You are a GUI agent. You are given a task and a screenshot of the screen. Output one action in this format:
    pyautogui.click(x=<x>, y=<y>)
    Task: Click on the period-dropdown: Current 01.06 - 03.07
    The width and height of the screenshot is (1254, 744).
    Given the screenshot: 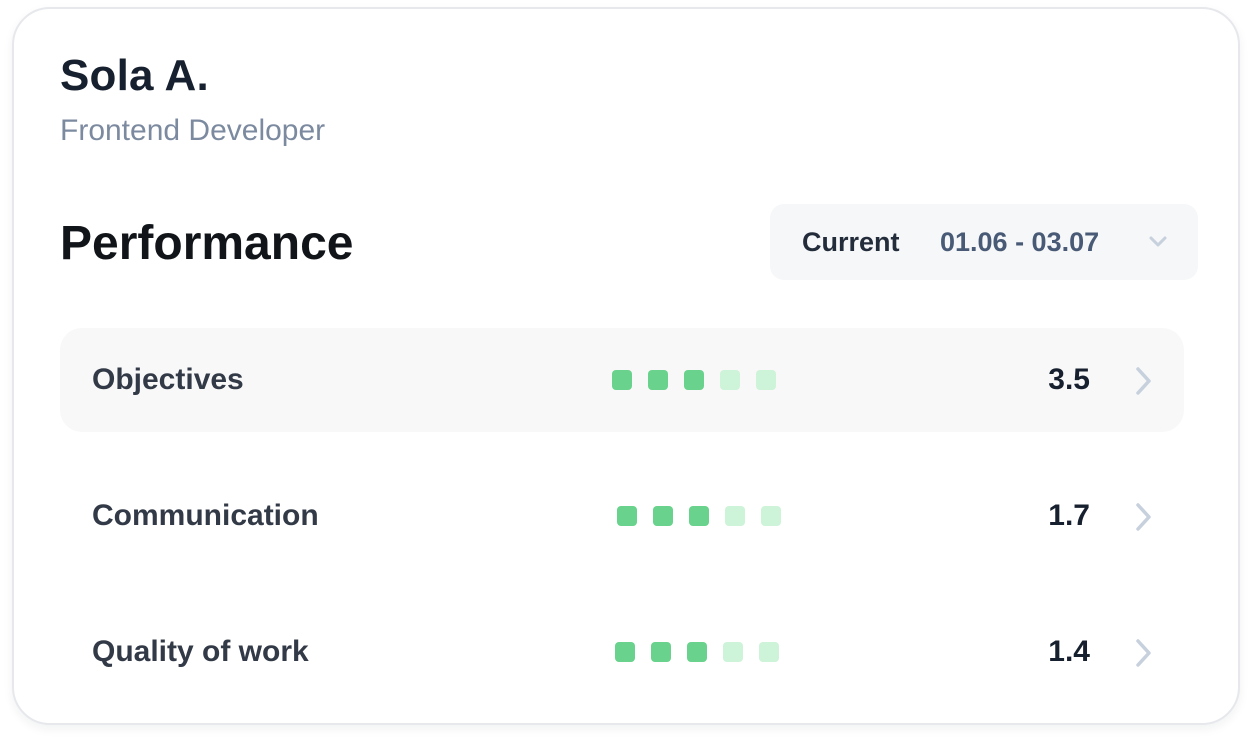 What is the action you would take?
    pyautogui.click(x=984, y=242)
    